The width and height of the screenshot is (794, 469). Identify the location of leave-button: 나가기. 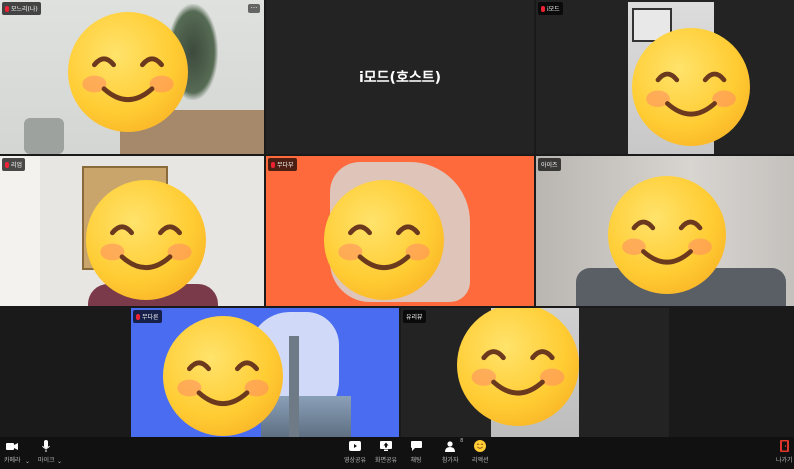
(784, 452).